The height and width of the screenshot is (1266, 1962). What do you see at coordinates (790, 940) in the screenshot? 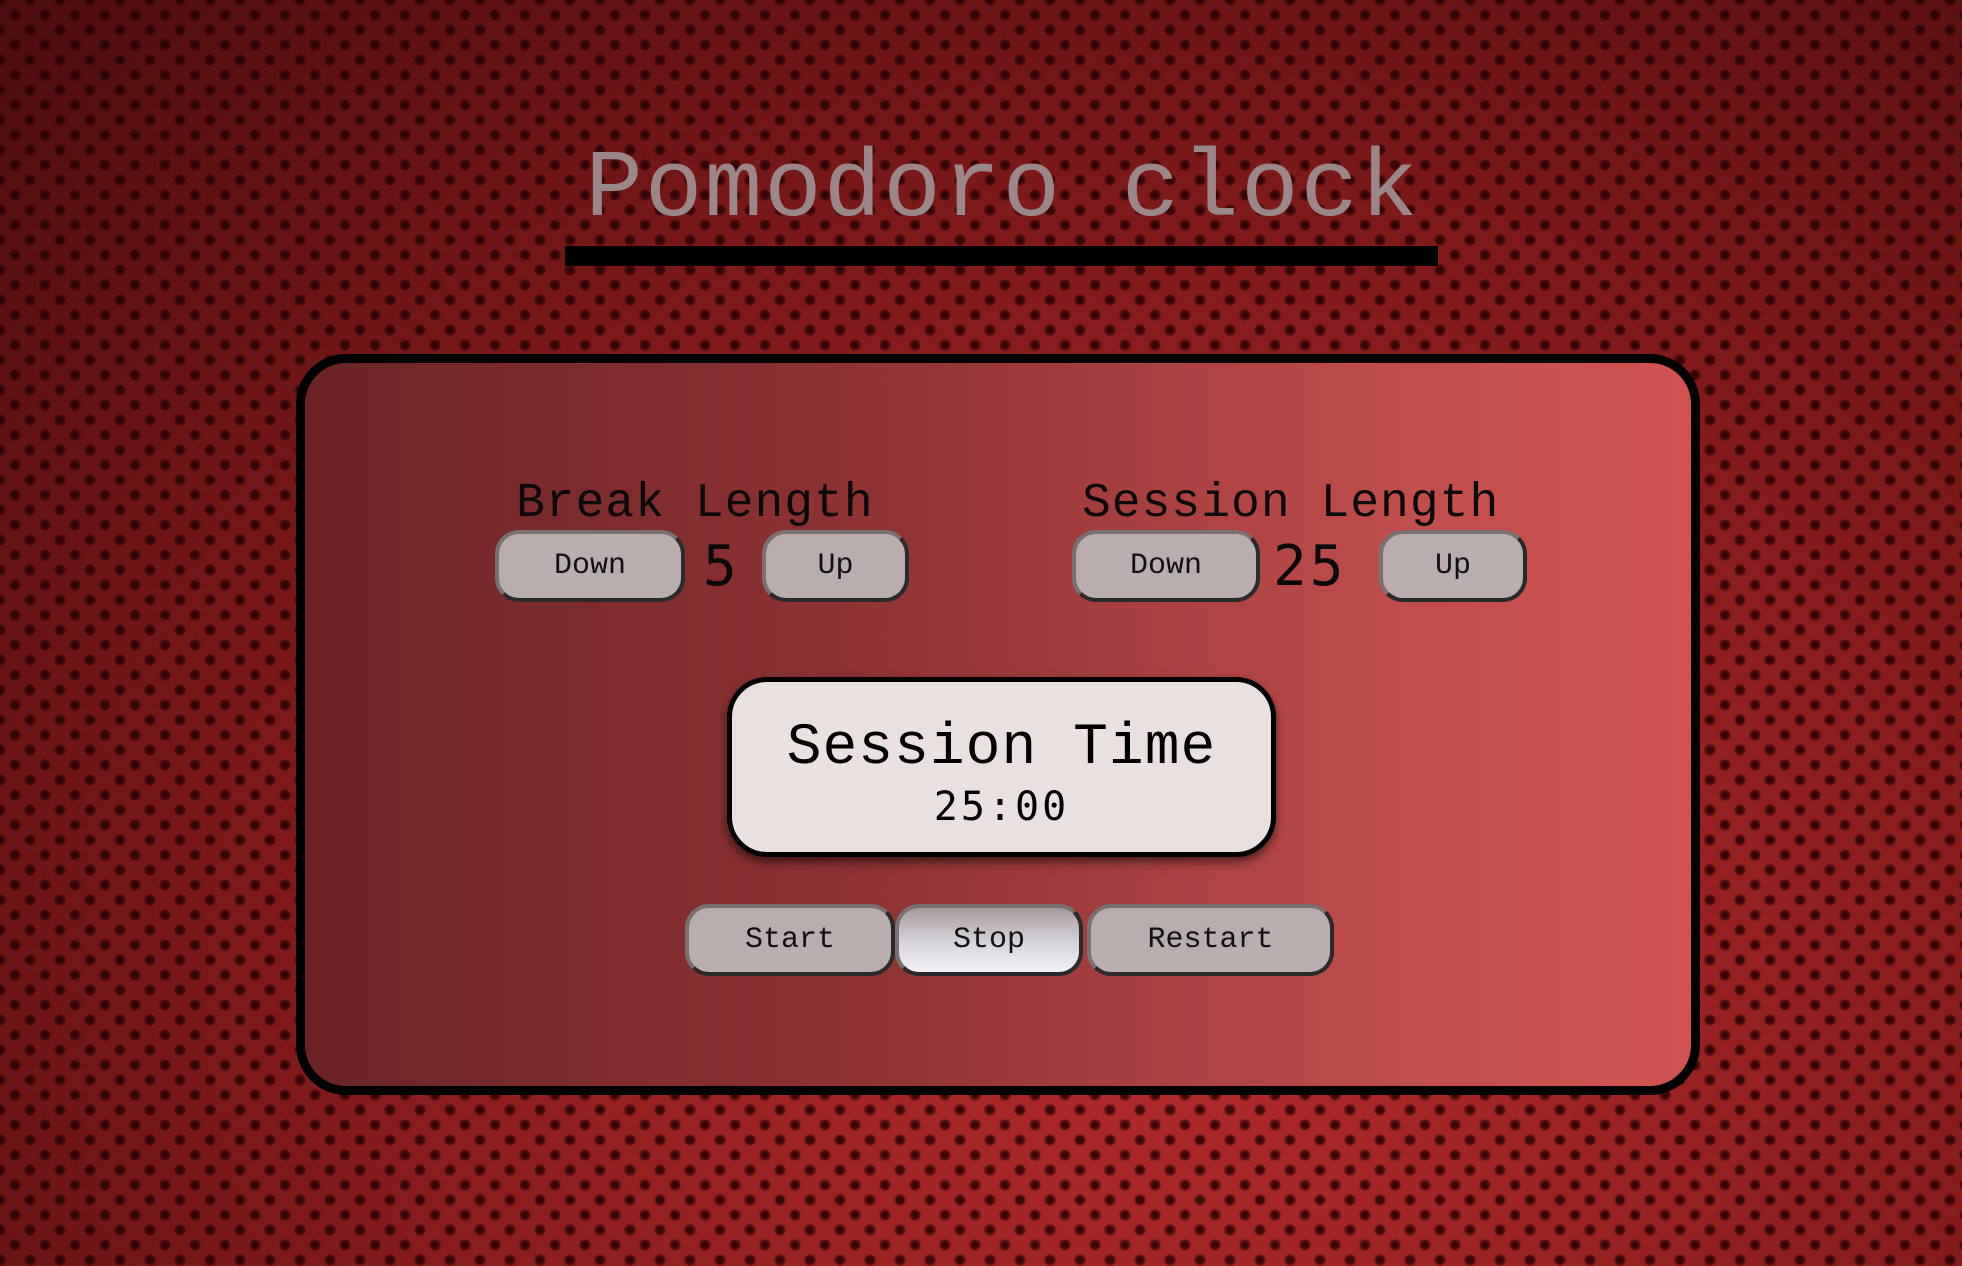
I see `start-button: Start` at bounding box center [790, 940].